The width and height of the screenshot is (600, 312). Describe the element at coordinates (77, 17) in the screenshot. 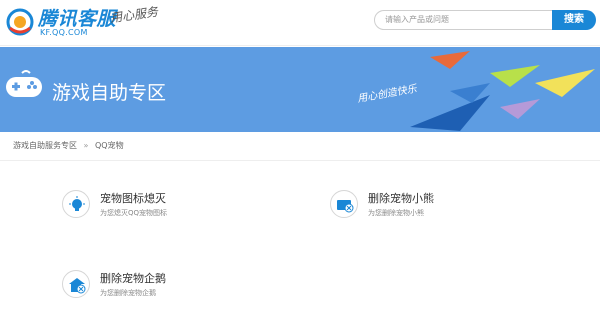

I see `logo-title: 腾讯客服` at that location.